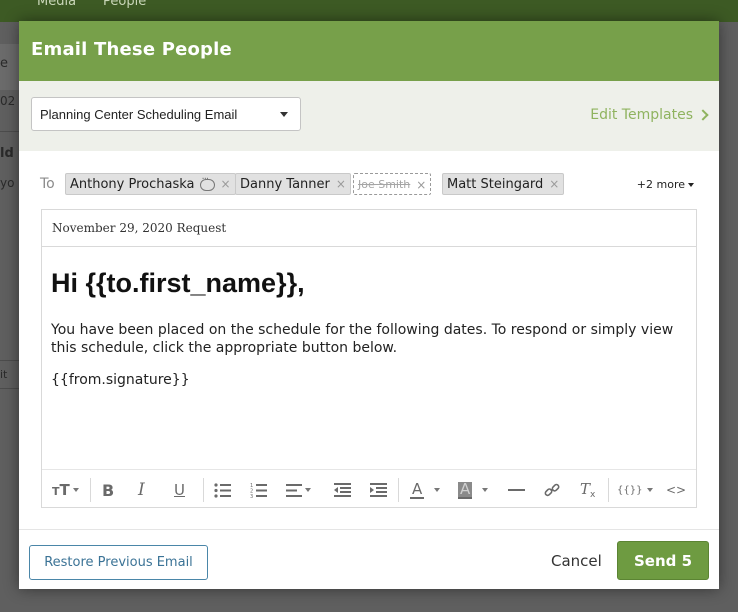 This screenshot has height=612, width=738. I want to click on code-view-button: <>, so click(676, 490).